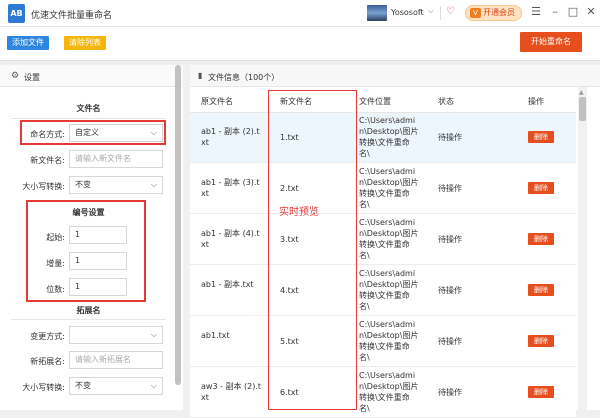  I want to click on case-convert-value: 不变, so click(83, 184).